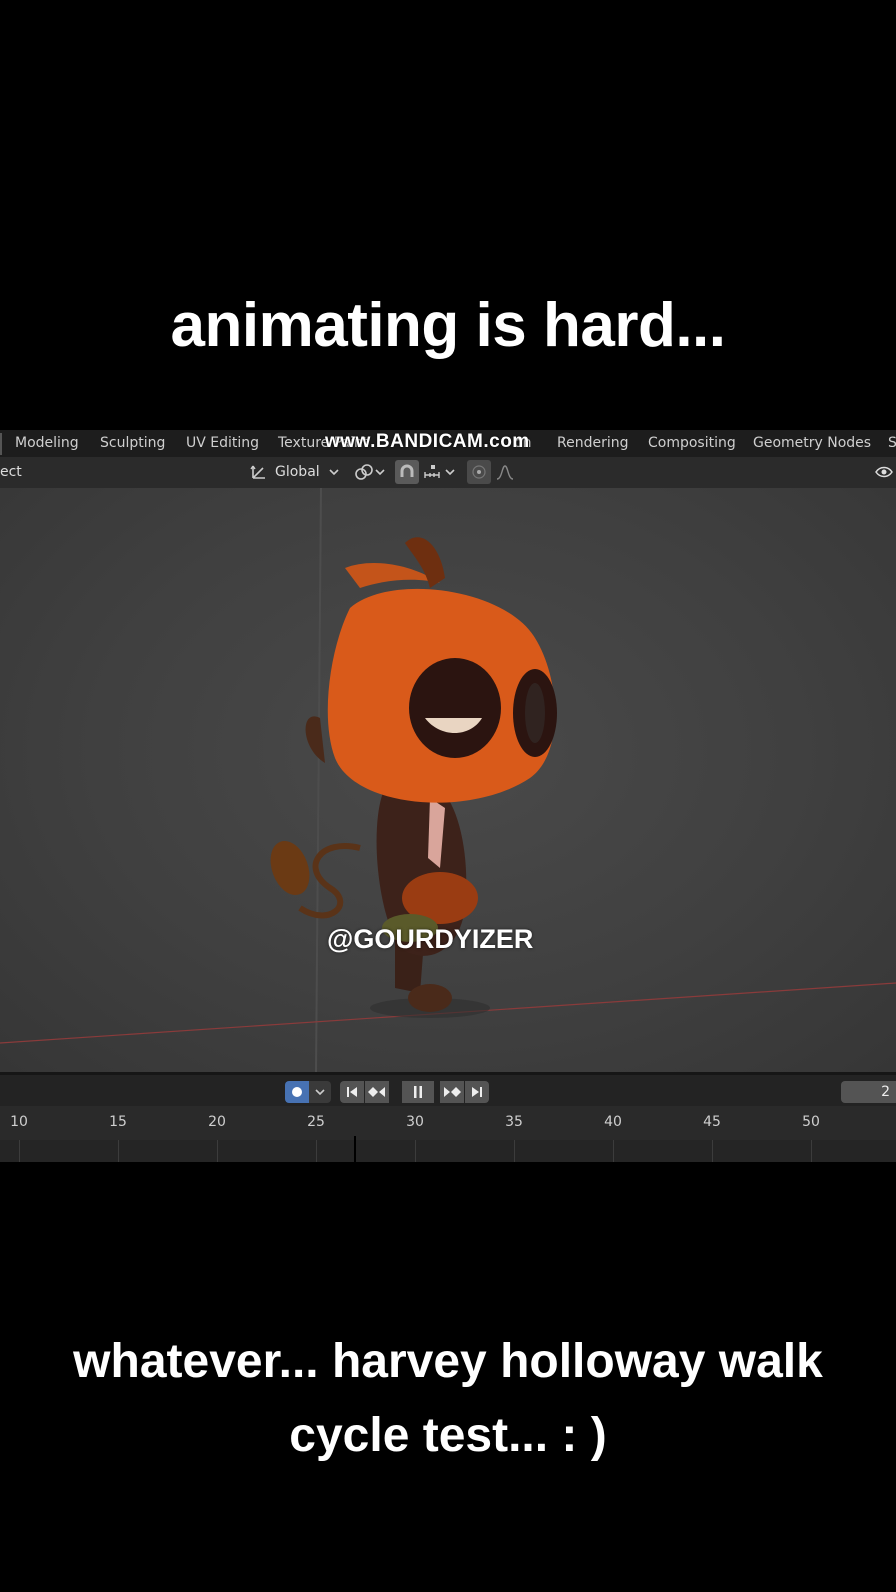 The height and width of the screenshot is (1592, 896). I want to click on prev-keyframe-icon, so click(376, 1092).